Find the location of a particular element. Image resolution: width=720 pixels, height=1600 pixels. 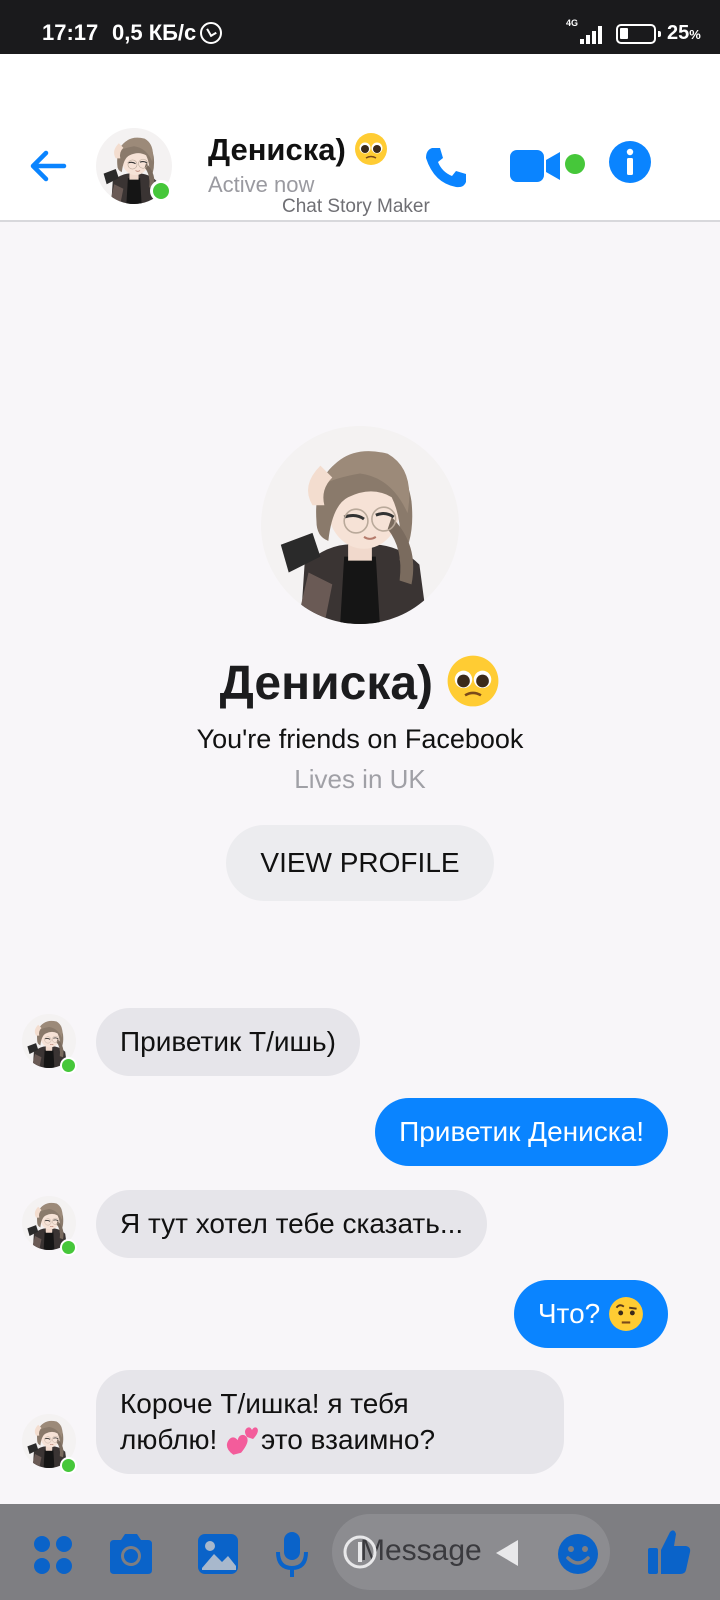

profile-name: Дениска) is located at coordinates (360, 683).